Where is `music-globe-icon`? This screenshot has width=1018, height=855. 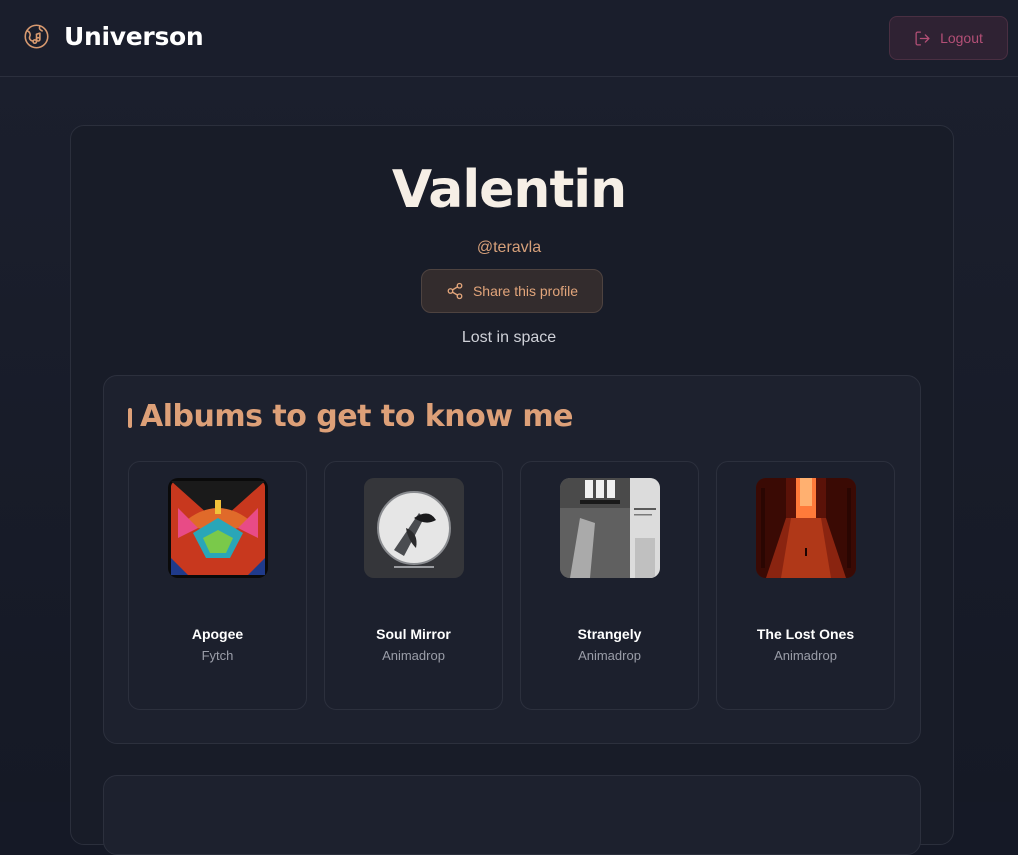 music-globe-icon is located at coordinates (36, 36).